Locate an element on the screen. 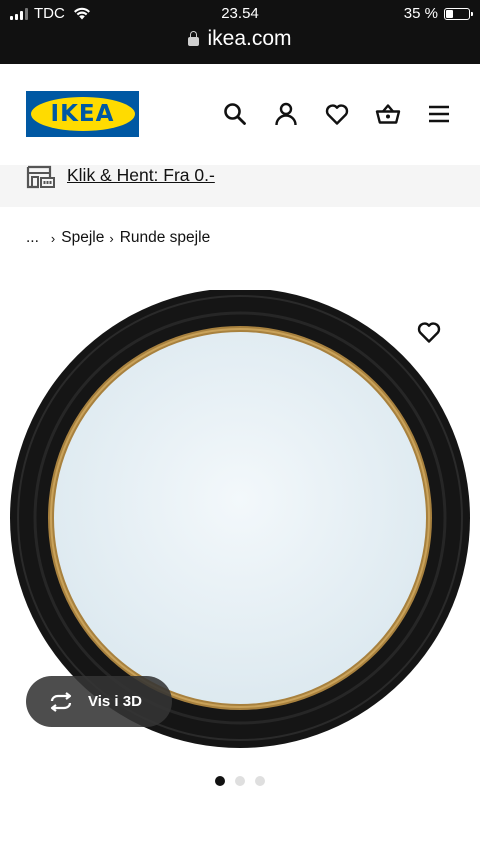 This screenshot has height=854, width=480. click-collect-banner: Klik & Hent: Fra 0.- is located at coordinates (240, 186).